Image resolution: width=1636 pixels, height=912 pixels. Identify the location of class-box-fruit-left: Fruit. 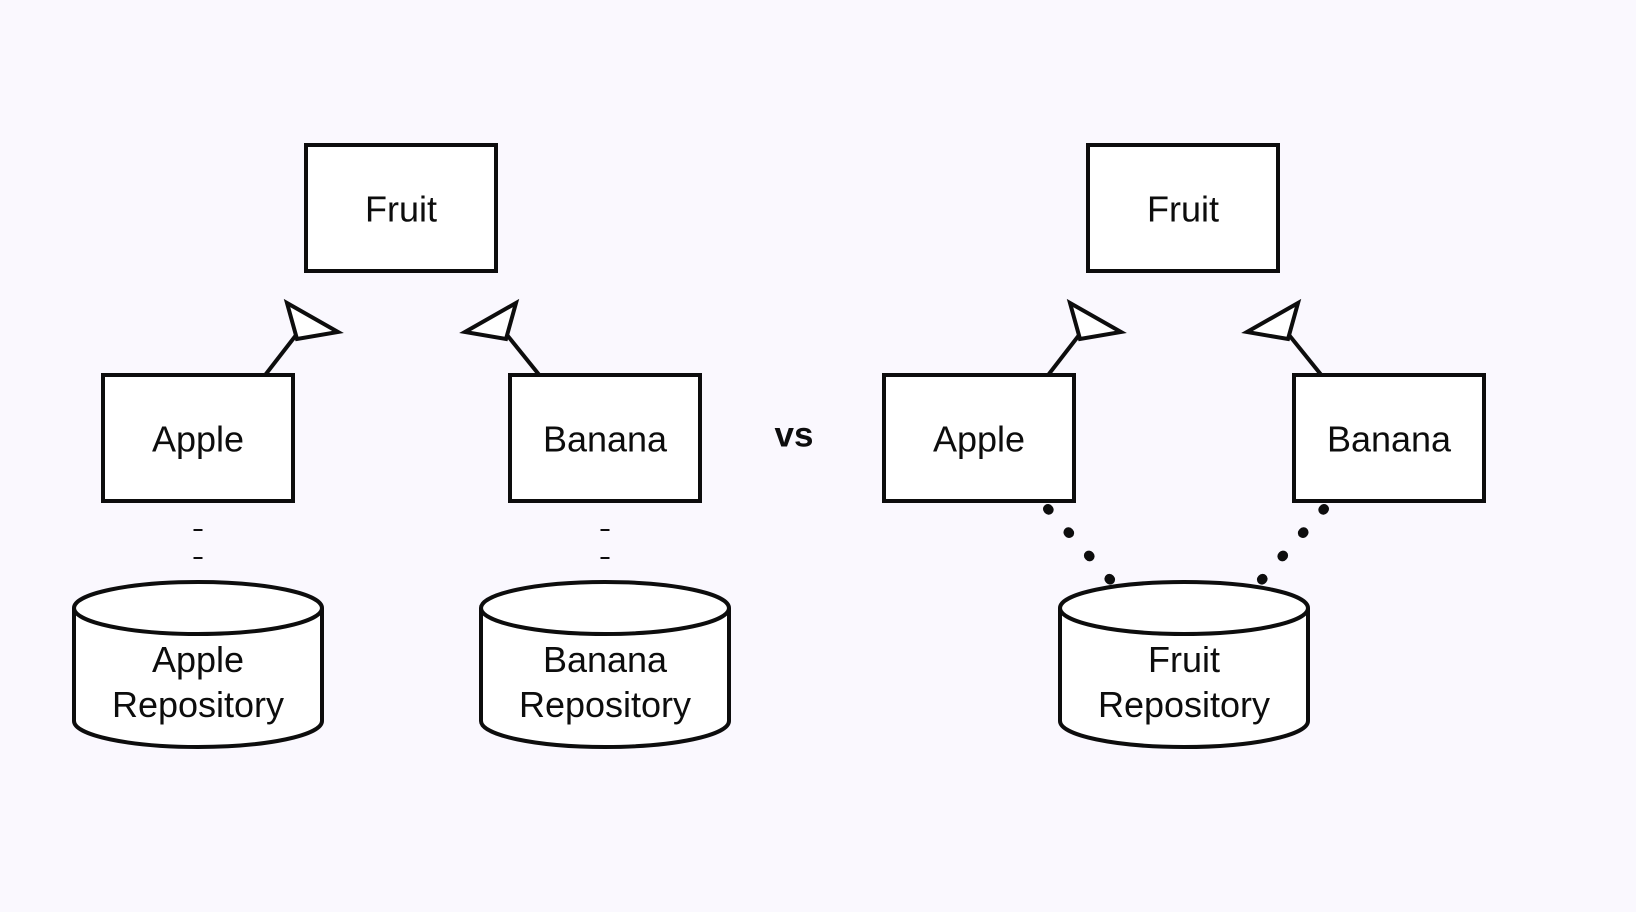
(401, 208).